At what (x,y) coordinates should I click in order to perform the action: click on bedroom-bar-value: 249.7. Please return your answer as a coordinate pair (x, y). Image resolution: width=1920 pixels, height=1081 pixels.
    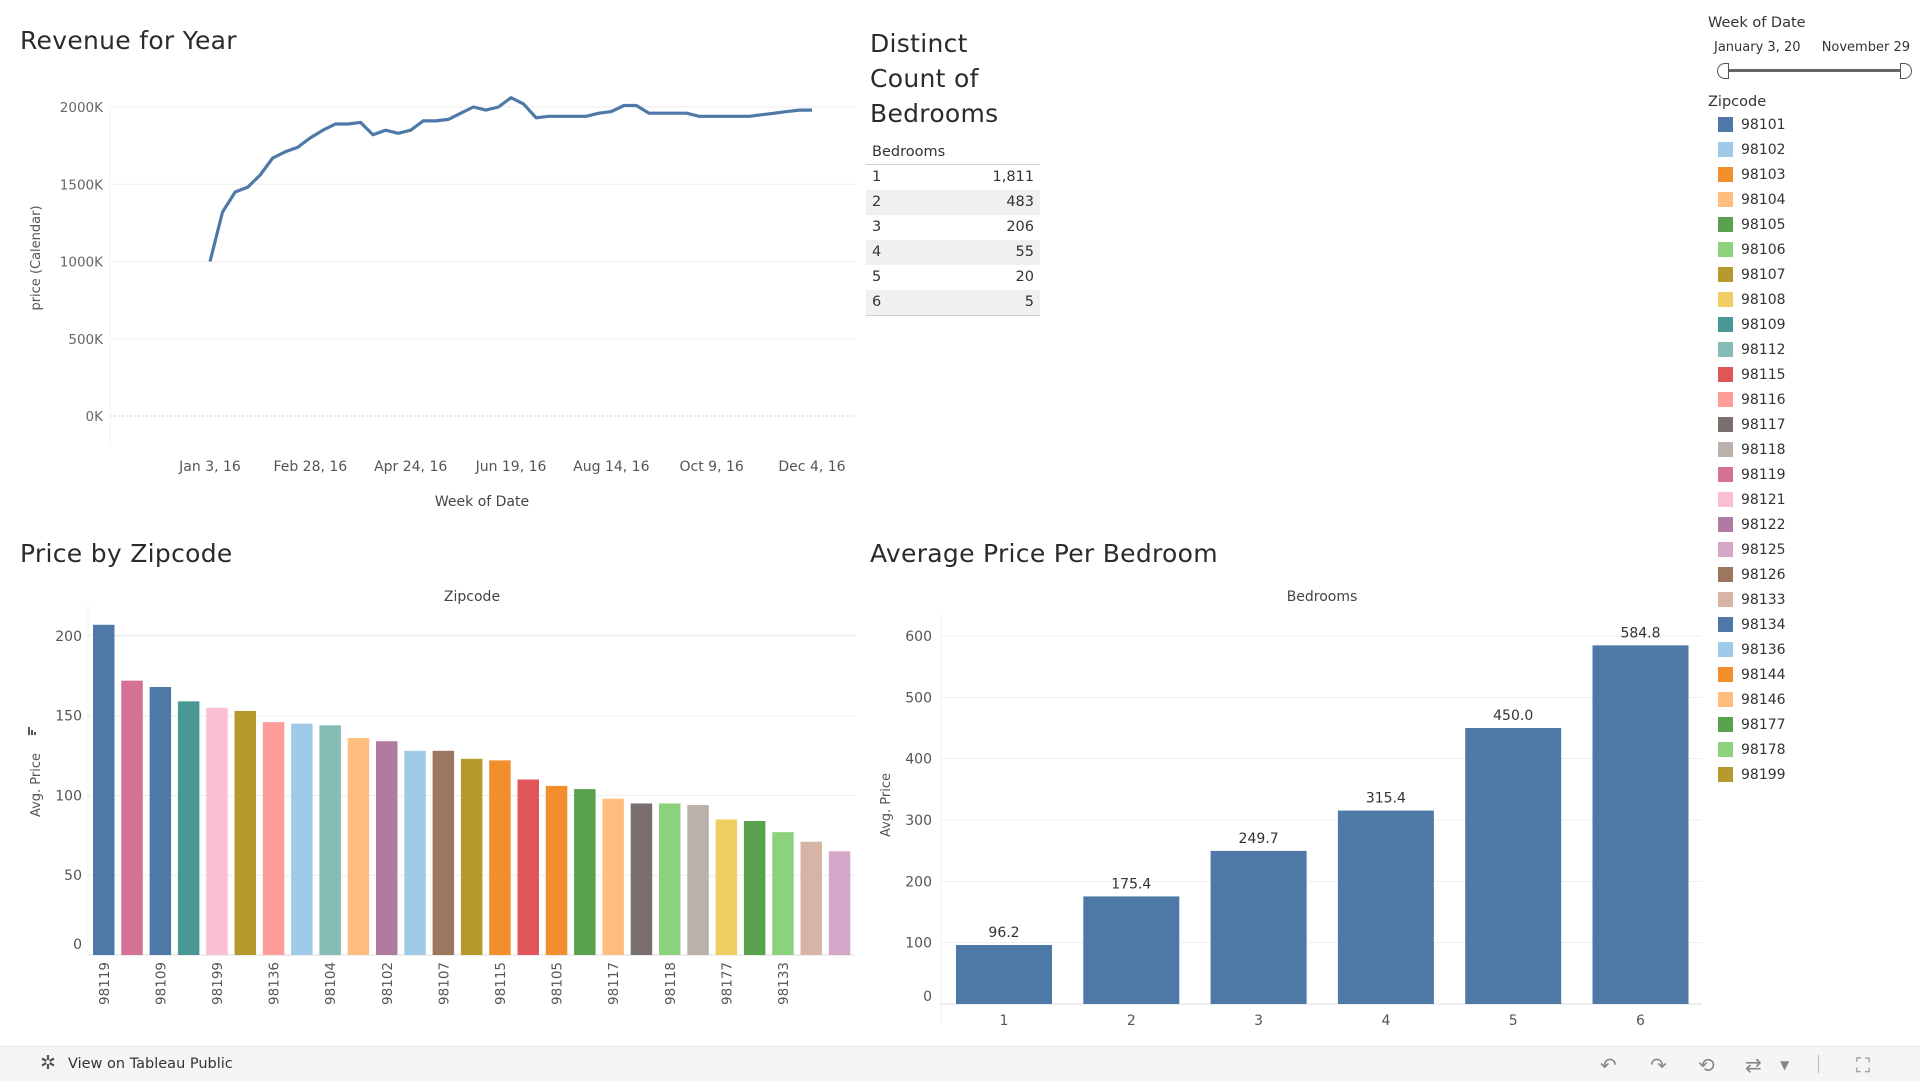
    Looking at the image, I should click on (1259, 839).